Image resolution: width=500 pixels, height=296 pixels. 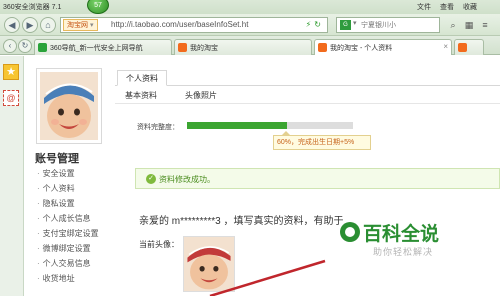 What do you see at coordinates (179, 24) in the screenshot?
I see `url-text: http://i.taobao.com/user/baseInfoSet.ht` at bounding box center [179, 24].